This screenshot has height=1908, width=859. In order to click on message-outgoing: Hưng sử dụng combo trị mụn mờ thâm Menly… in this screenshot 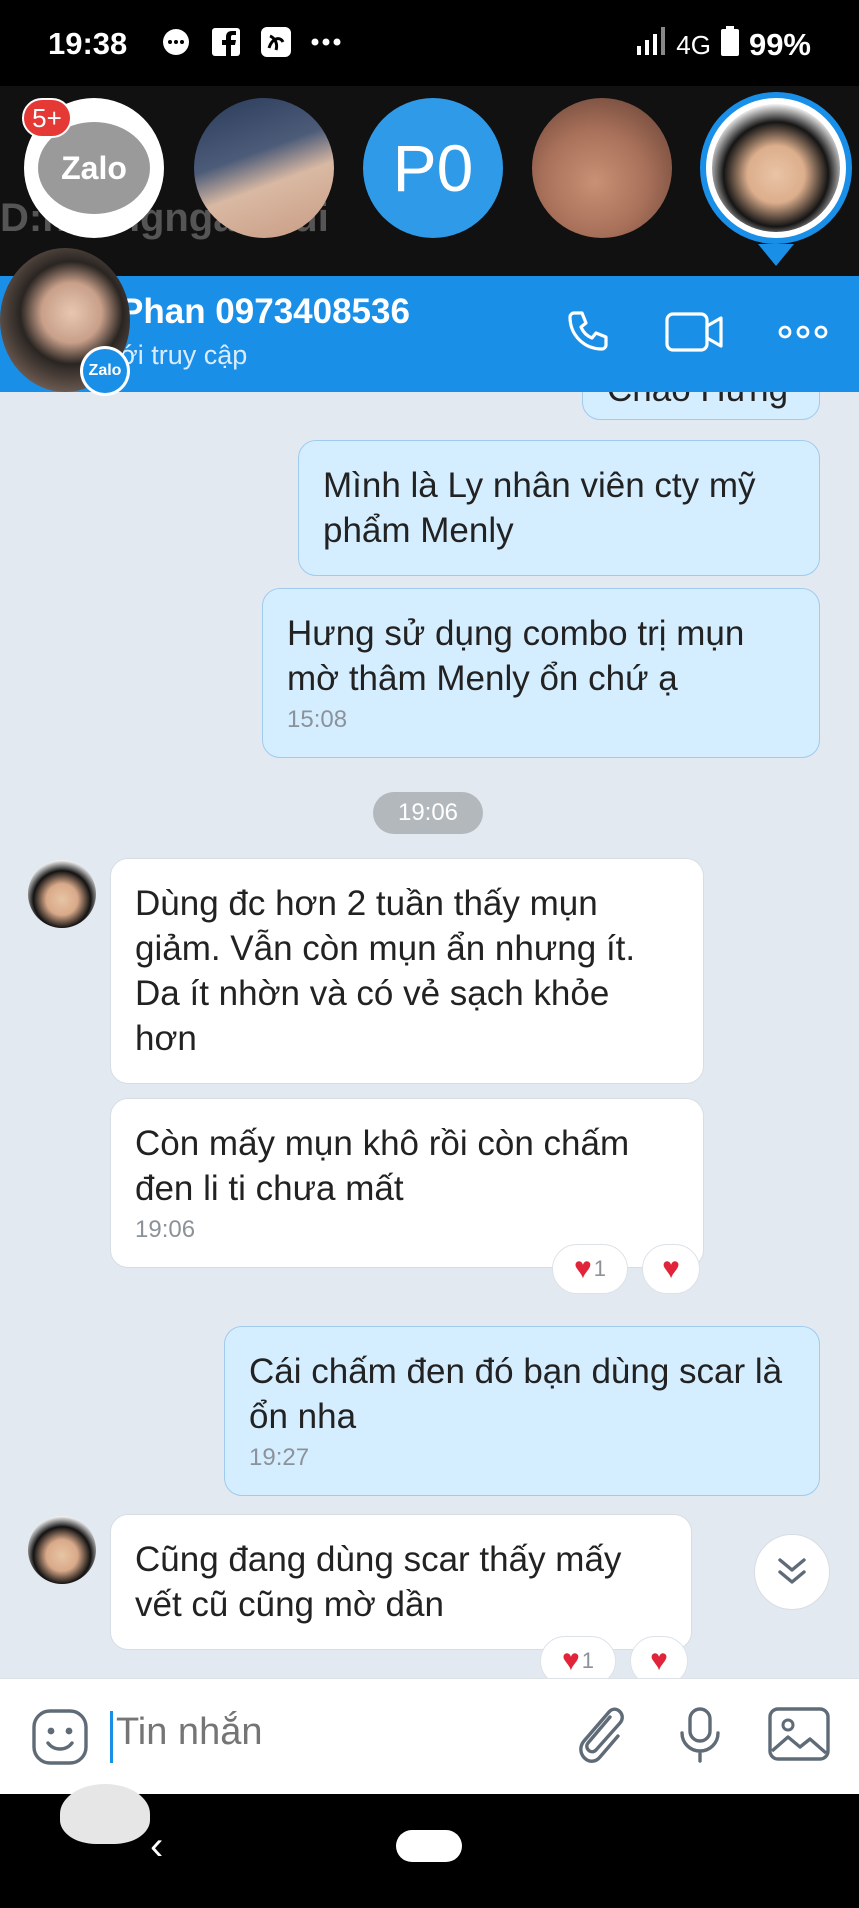, I will do `click(541, 673)`.